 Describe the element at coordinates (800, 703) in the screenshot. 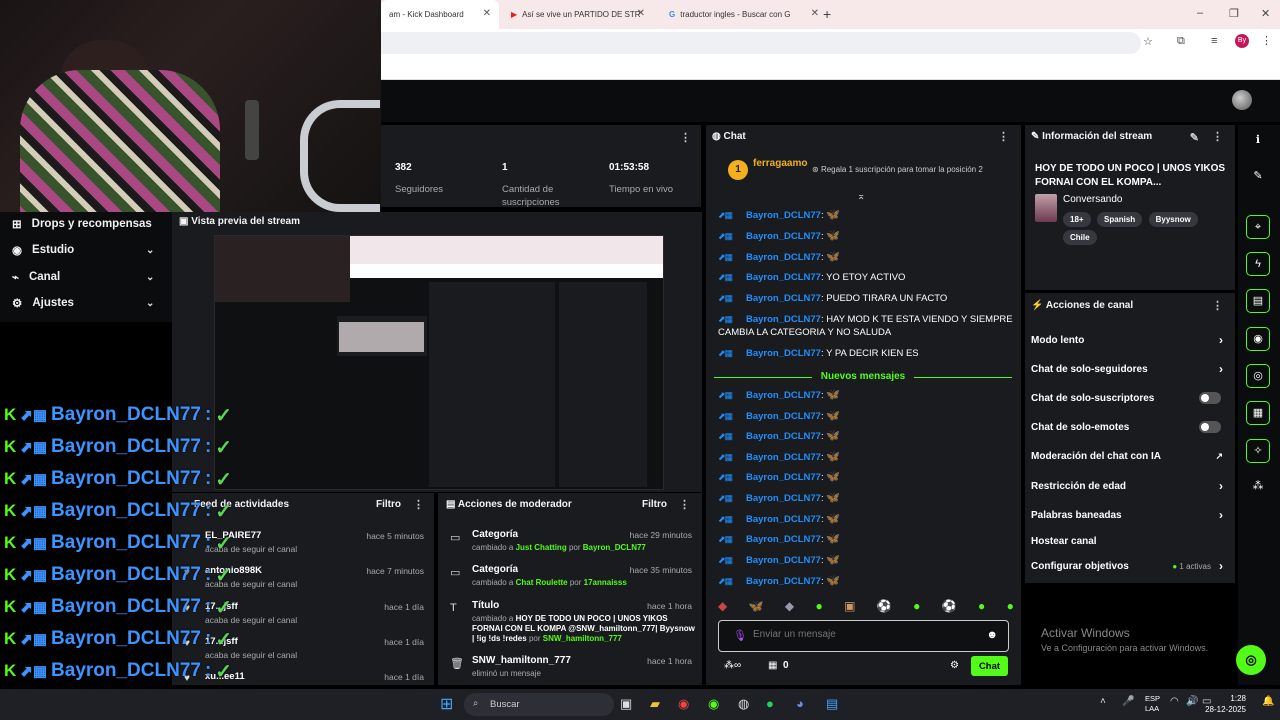

I see `discord-icon: ◕` at that location.